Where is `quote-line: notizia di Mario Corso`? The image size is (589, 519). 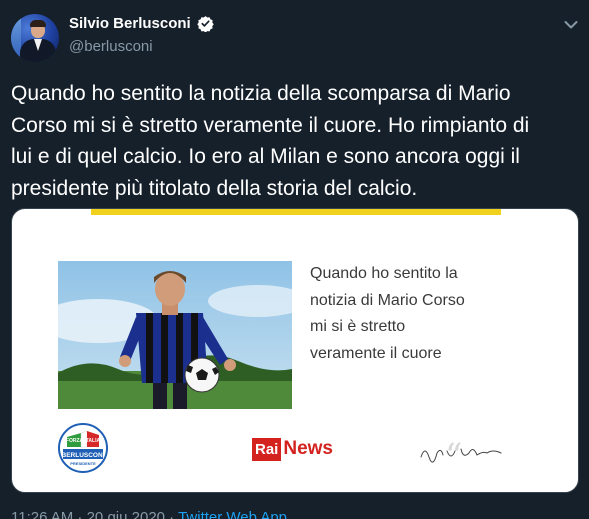
quote-line: notizia di Mario Corso is located at coordinates (387, 300).